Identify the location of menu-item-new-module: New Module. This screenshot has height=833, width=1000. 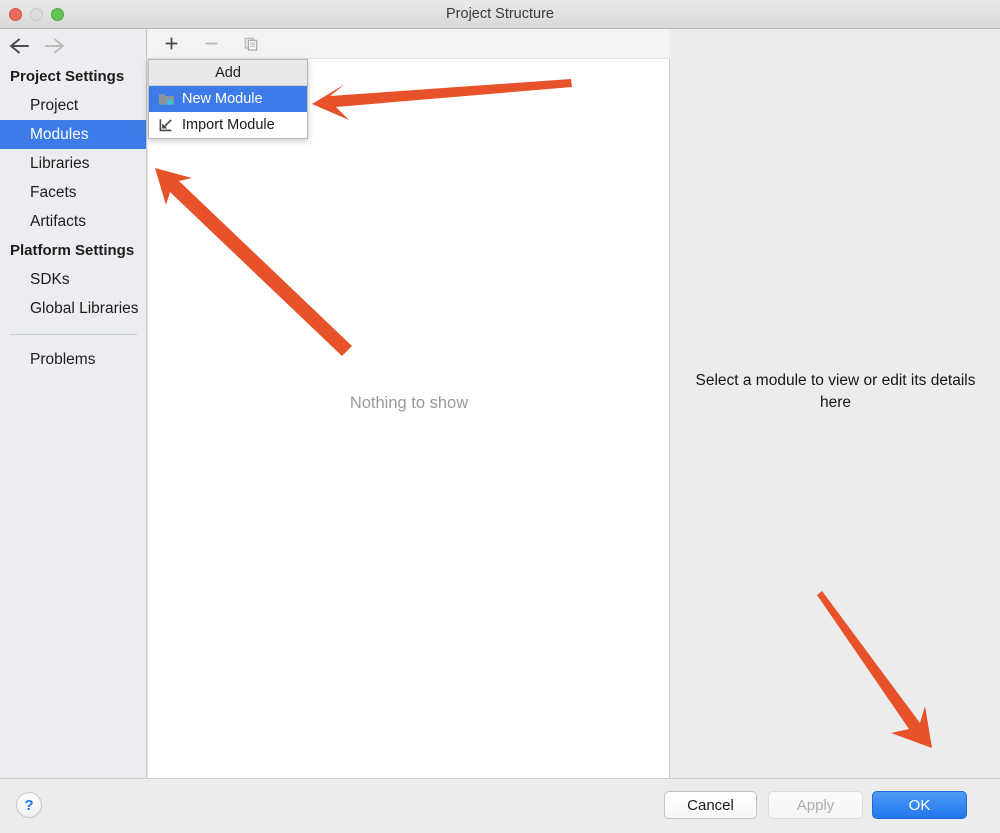
(228, 99).